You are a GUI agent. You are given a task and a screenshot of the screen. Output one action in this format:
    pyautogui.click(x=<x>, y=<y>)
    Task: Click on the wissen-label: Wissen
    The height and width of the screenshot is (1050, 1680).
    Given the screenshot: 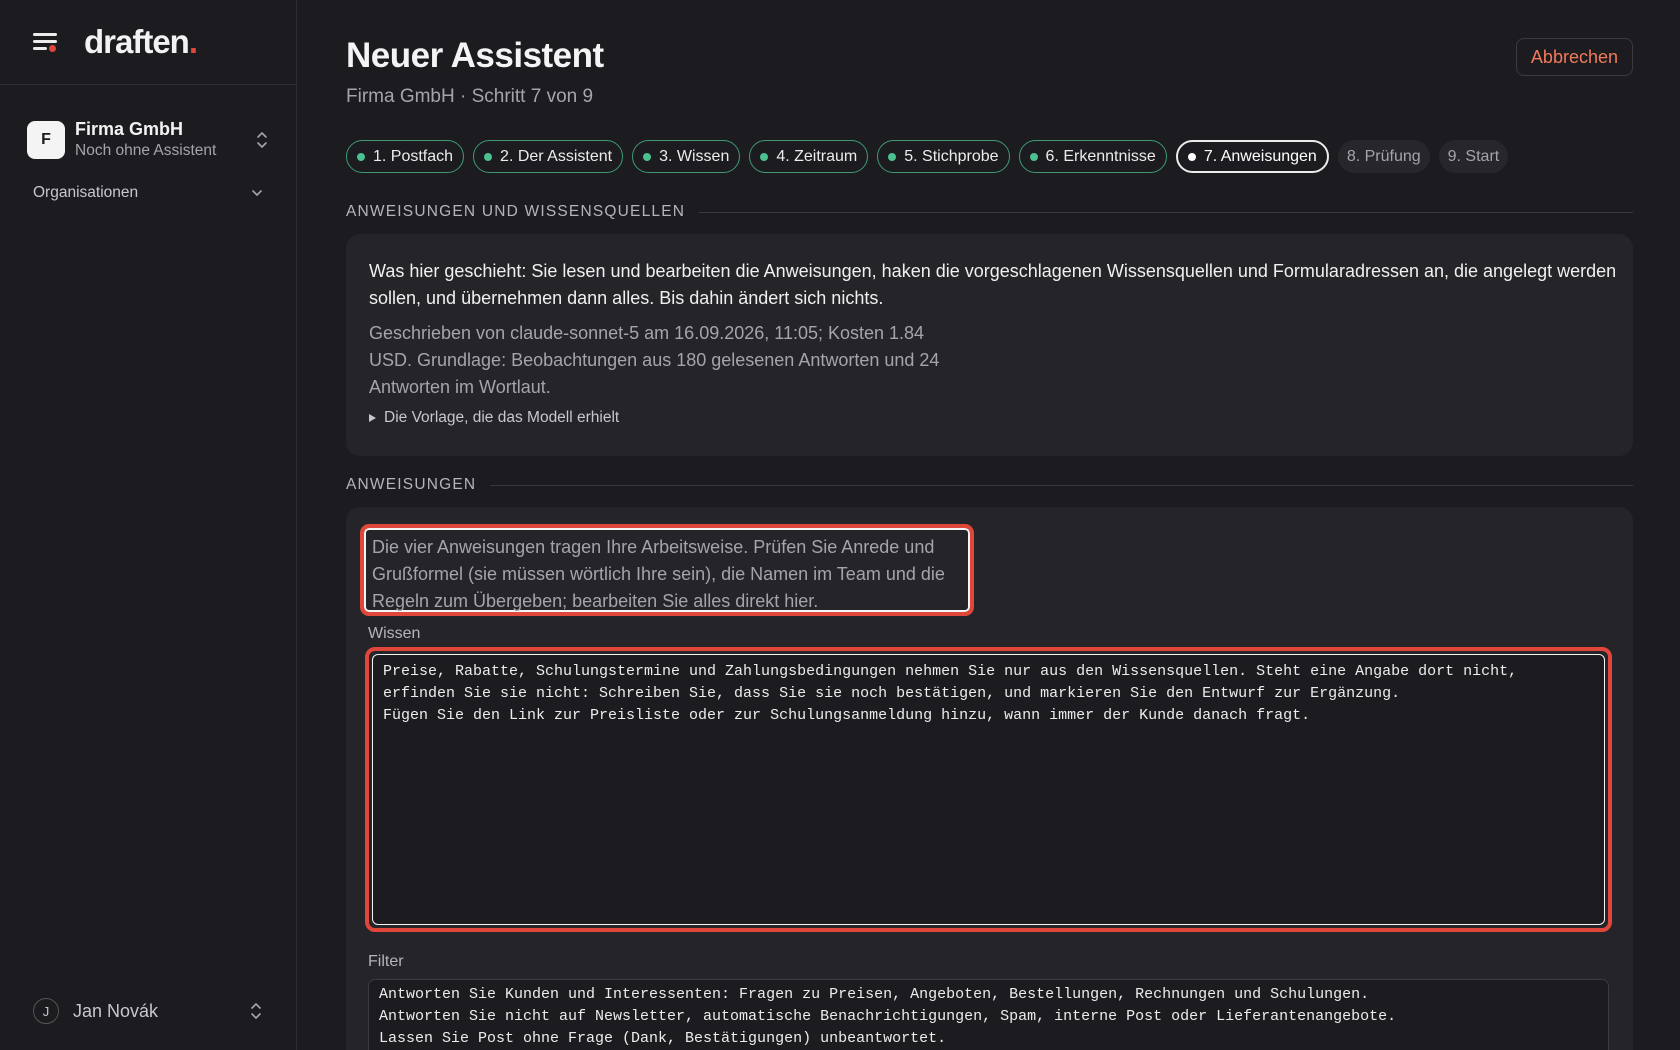 What is the action you would take?
    pyautogui.click(x=394, y=633)
    